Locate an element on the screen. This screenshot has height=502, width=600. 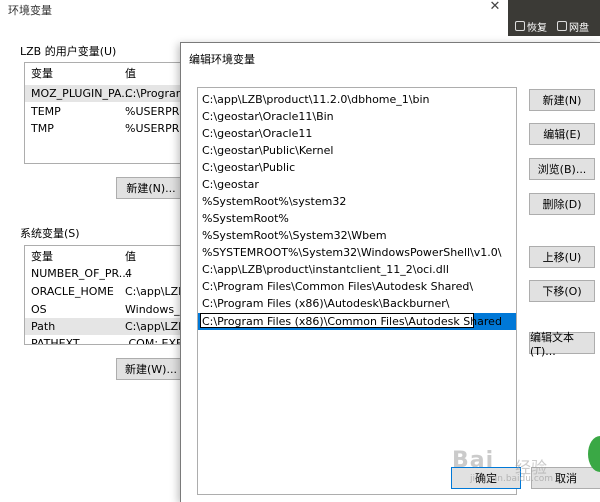
sys-vars-label: 系统变量(S) is located at coordinates (50, 233).